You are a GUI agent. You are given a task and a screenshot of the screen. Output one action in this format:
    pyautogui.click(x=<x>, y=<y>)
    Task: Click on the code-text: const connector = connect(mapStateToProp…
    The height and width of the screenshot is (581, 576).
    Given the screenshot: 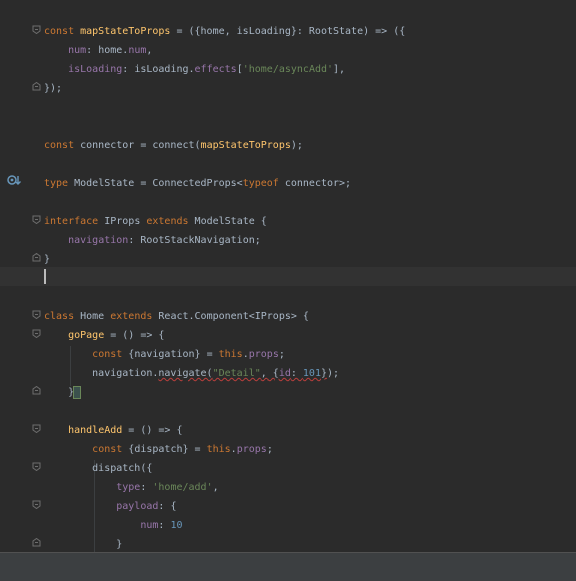 What is the action you would take?
    pyautogui.click(x=173, y=145)
    